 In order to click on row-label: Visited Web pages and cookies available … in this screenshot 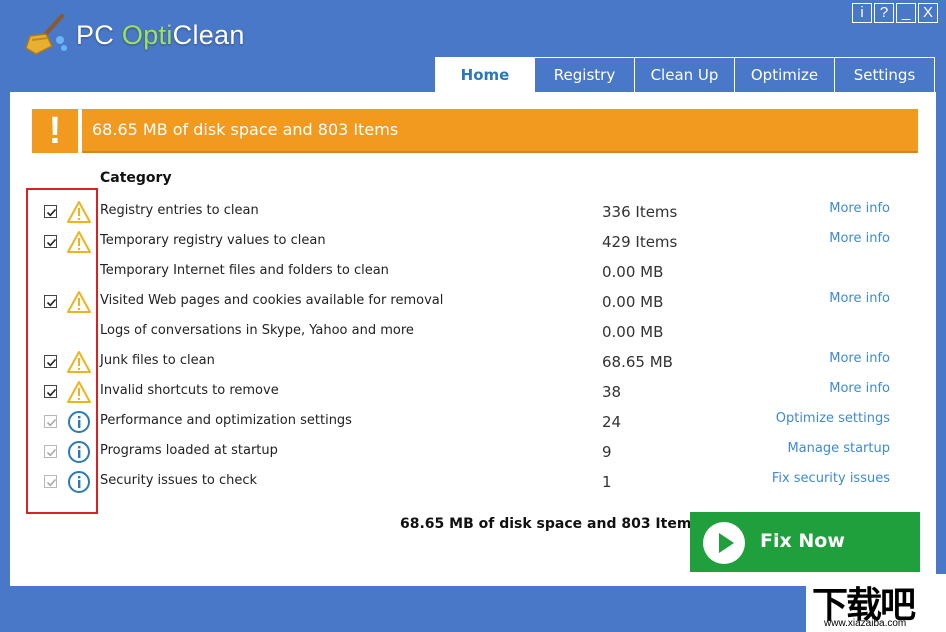, I will do `click(272, 300)`.